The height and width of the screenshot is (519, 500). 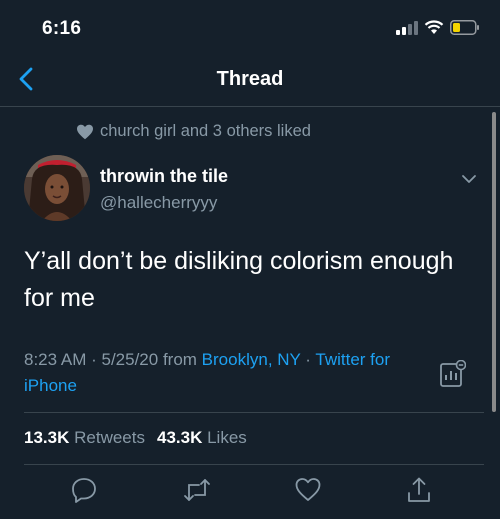 I want to click on wifi-icon, so click(x=434, y=27).